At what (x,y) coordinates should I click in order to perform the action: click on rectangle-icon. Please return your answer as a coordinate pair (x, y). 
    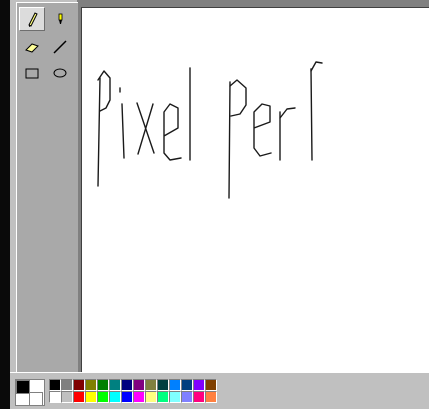
    Looking at the image, I should click on (32, 73).